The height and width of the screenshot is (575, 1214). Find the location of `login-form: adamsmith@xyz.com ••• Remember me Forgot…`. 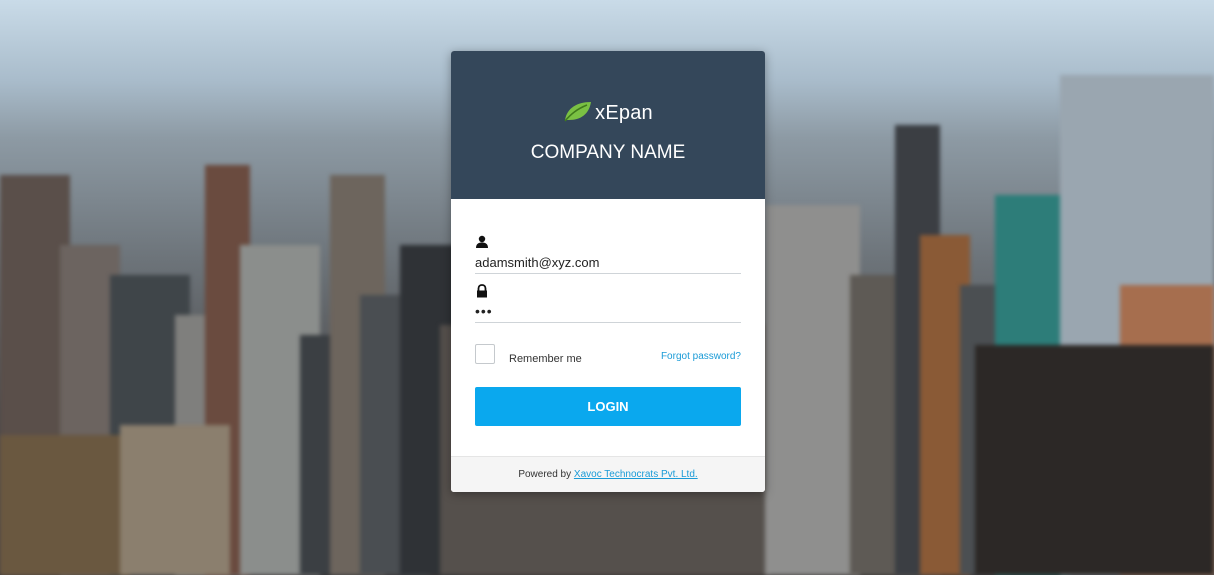

login-form: adamsmith@xyz.com ••• Remember me Forgot… is located at coordinates (608, 330).